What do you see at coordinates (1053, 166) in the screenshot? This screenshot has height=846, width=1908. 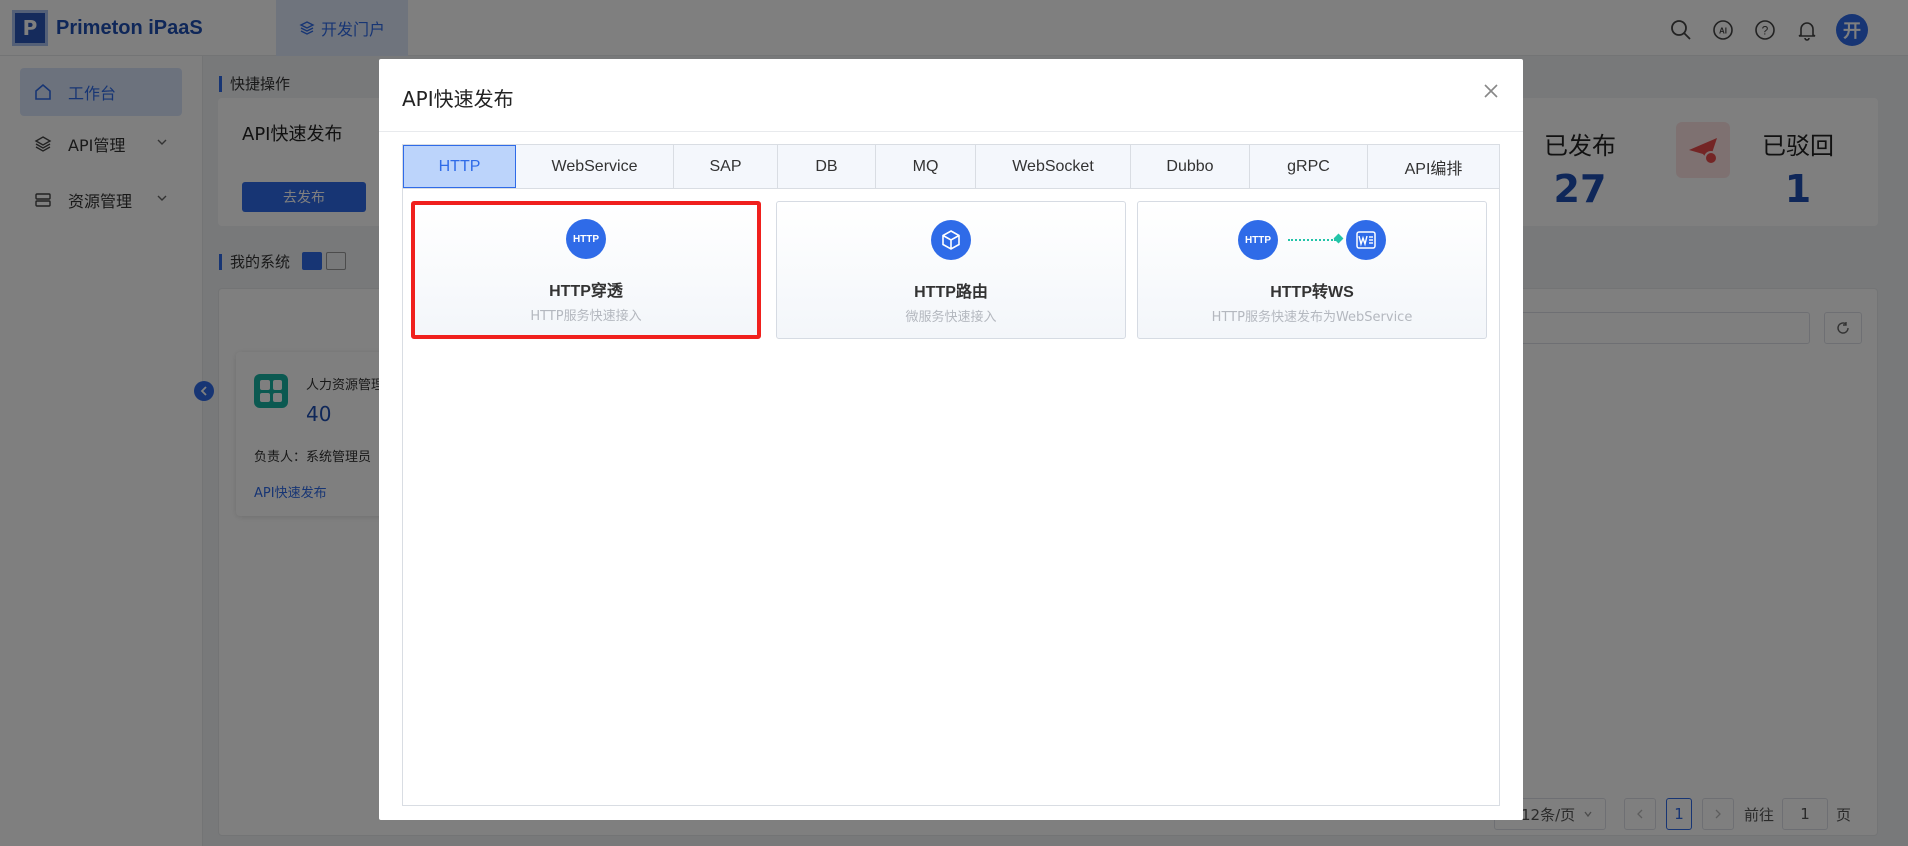 I see `tab-websocket: WebSocket` at bounding box center [1053, 166].